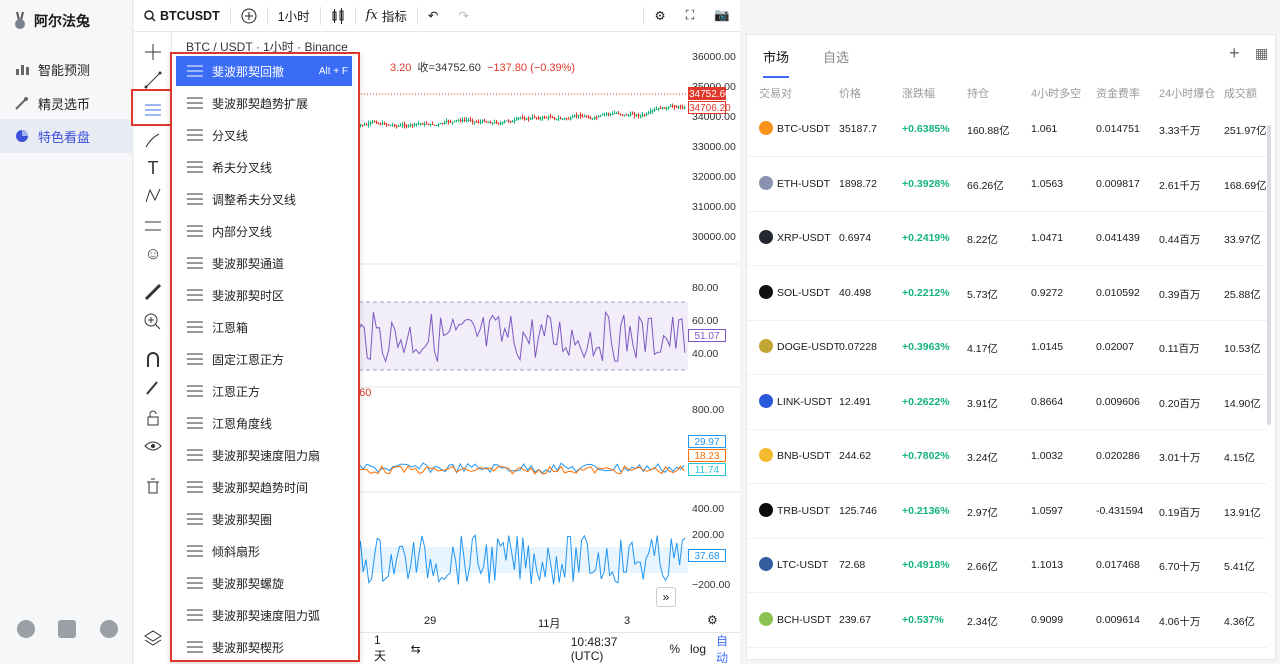 The height and width of the screenshot is (664, 1280). Describe the element at coordinates (383, 648) in the screenshot. I see `range-1d-button: 1天` at that location.